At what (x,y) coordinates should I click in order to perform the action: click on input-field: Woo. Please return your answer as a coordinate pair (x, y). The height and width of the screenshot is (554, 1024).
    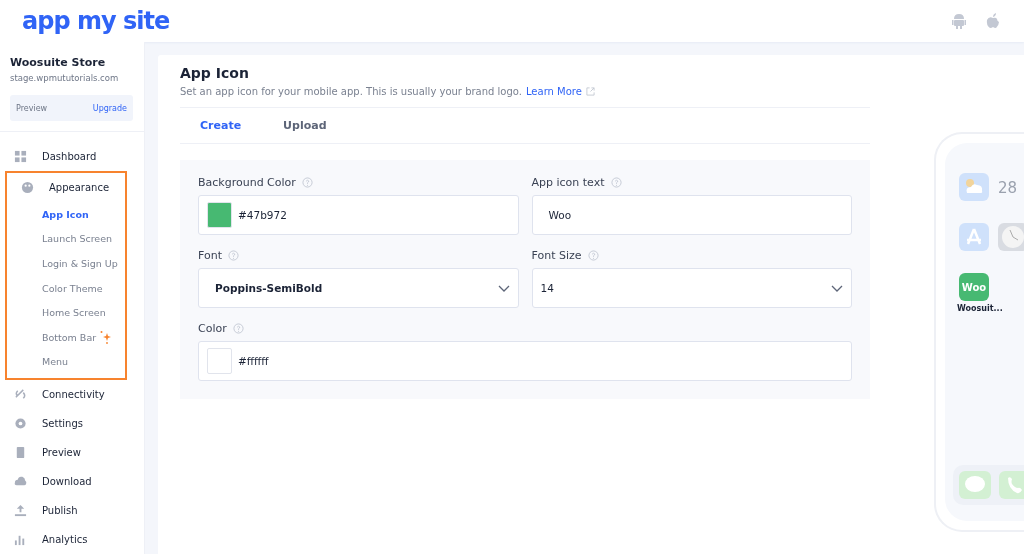
    Looking at the image, I should click on (691, 215).